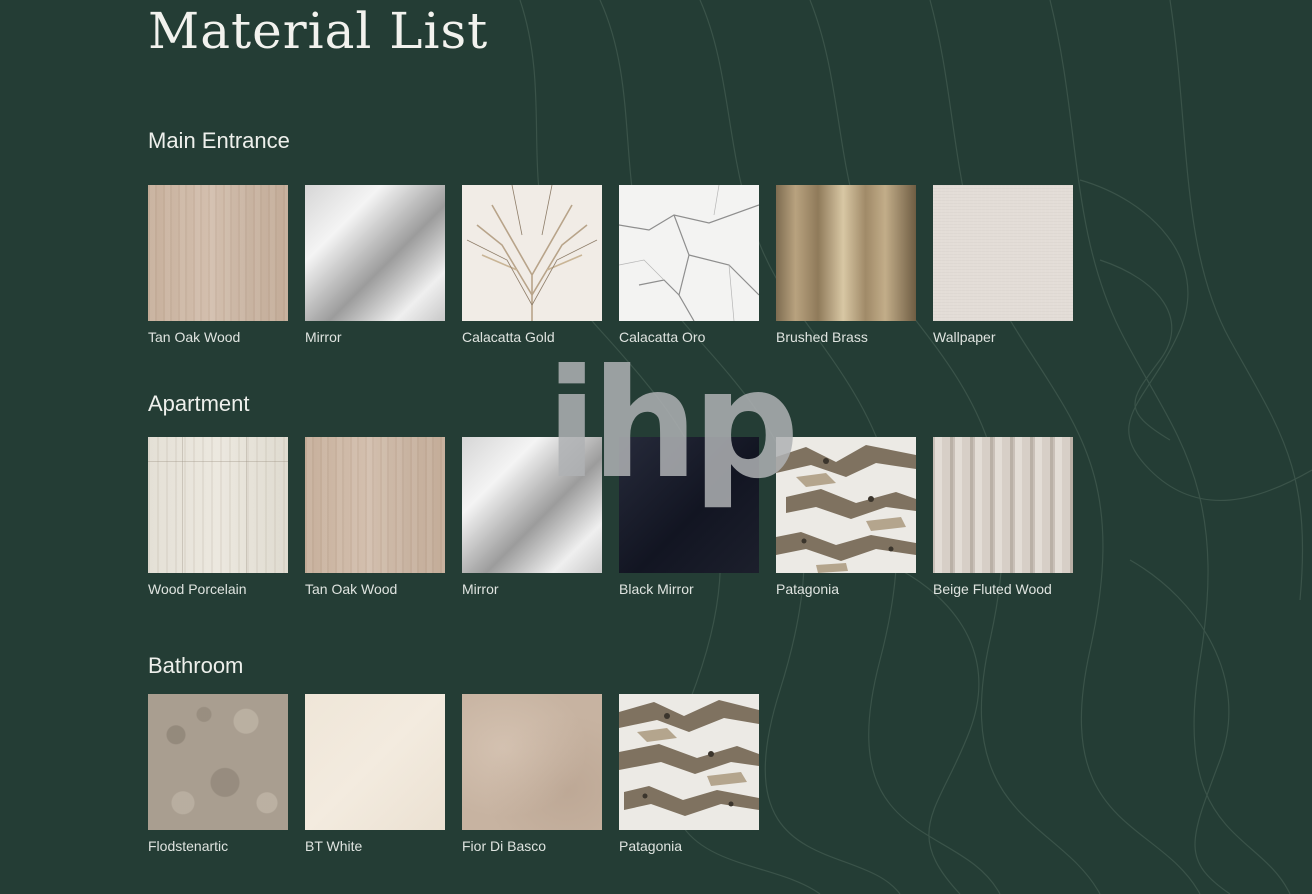  I want to click on material-card: BT White, so click(375, 774).